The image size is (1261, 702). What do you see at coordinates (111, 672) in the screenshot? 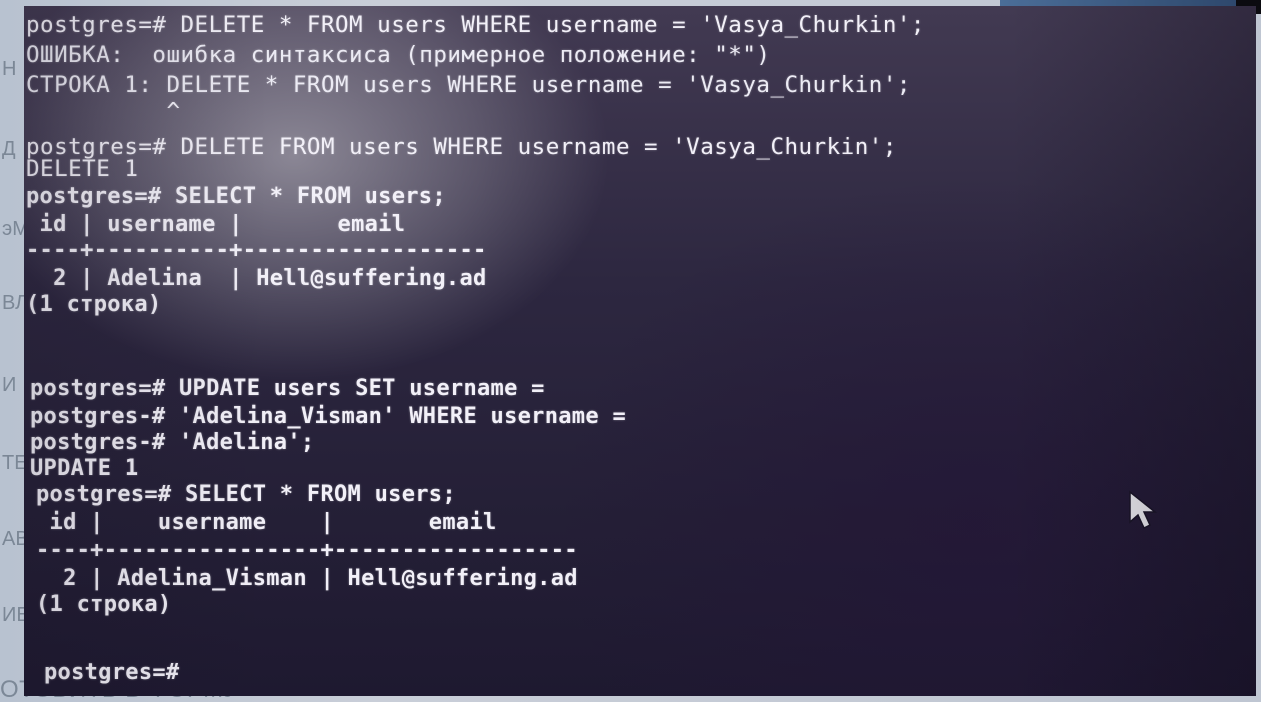
I see `prompt-input: postgres=#` at bounding box center [111, 672].